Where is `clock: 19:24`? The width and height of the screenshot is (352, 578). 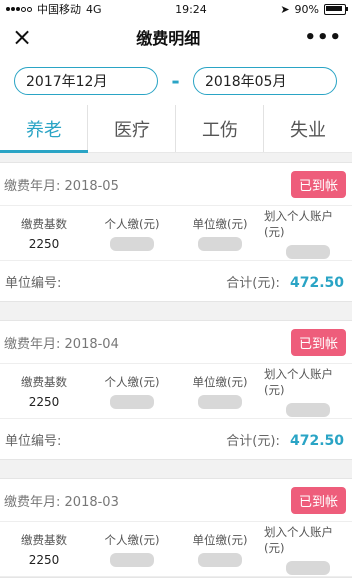
clock: 19:24 is located at coordinates (191, 9).